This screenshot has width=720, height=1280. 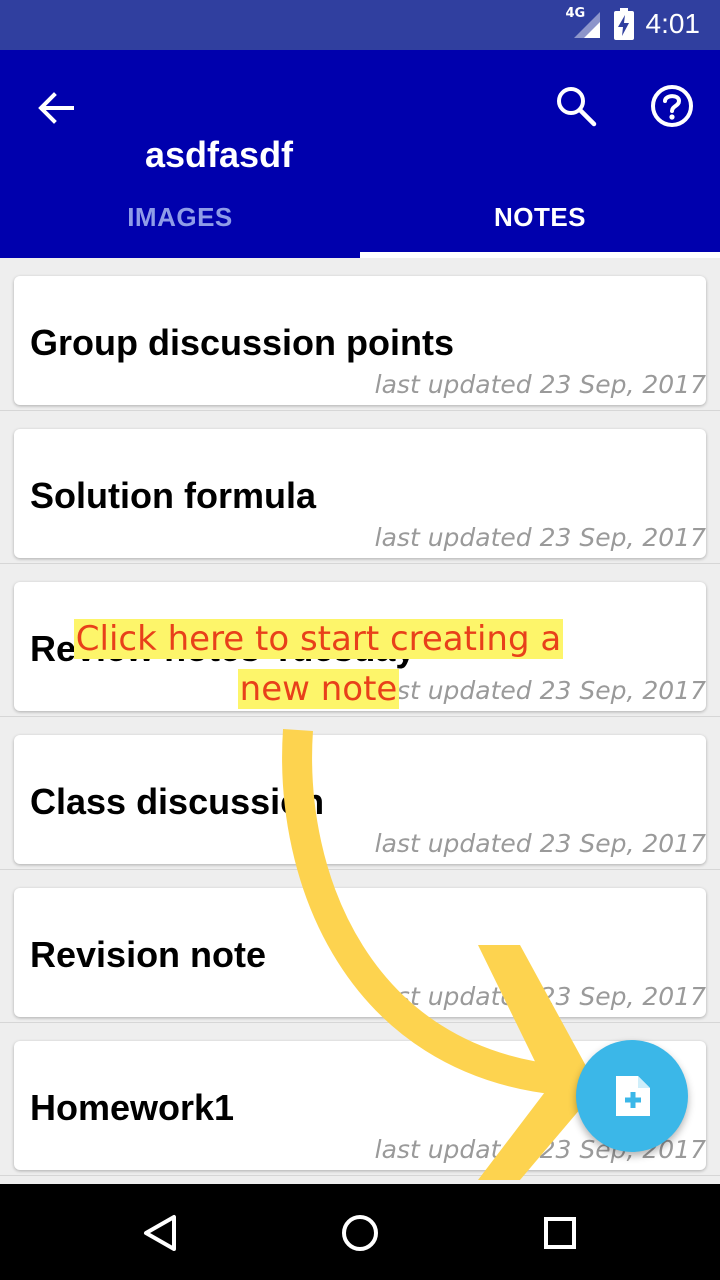 What do you see at coordinates (584, 23) in the screenshot?
I see `network-signal-icon: 4G` at bounding box center [584, 23].